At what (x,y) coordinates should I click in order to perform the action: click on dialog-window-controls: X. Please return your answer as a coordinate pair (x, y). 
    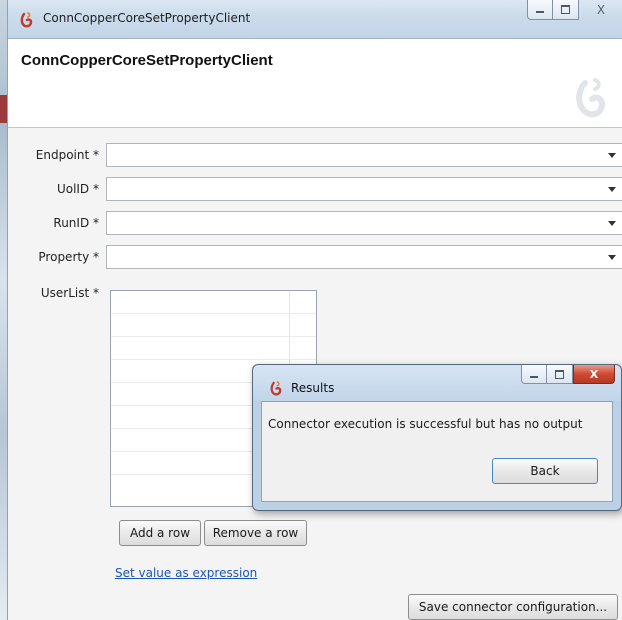
    Looking at the image, I should click on (568, 374).